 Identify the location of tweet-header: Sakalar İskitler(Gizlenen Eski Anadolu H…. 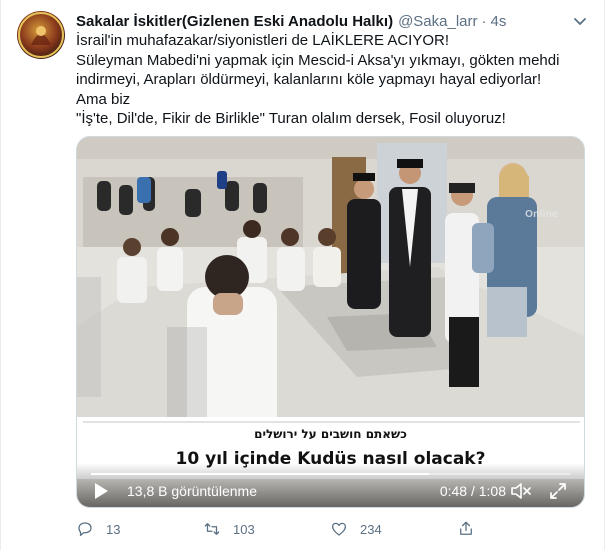
(291, 21).